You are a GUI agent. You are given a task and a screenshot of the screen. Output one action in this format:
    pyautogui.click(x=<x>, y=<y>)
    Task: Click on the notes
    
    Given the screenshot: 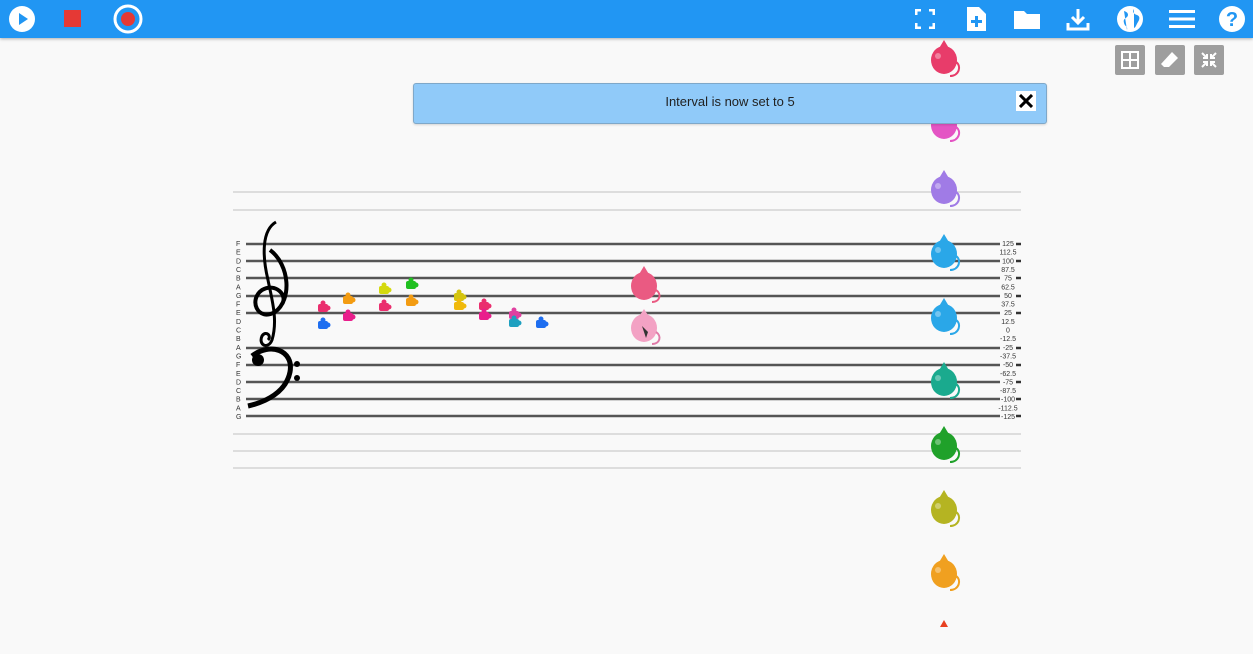 What is the action you would take?
    pyautogui.click(x=433, y=303)
    